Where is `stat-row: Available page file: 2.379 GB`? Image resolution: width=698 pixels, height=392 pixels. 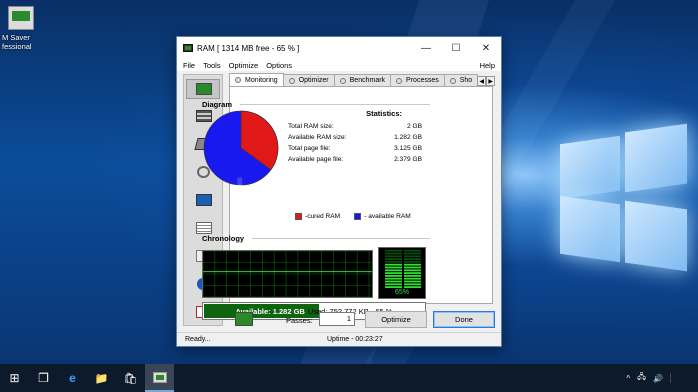 stat-row: Available page file: 2.379 GB is located at coordinates (355, 159).